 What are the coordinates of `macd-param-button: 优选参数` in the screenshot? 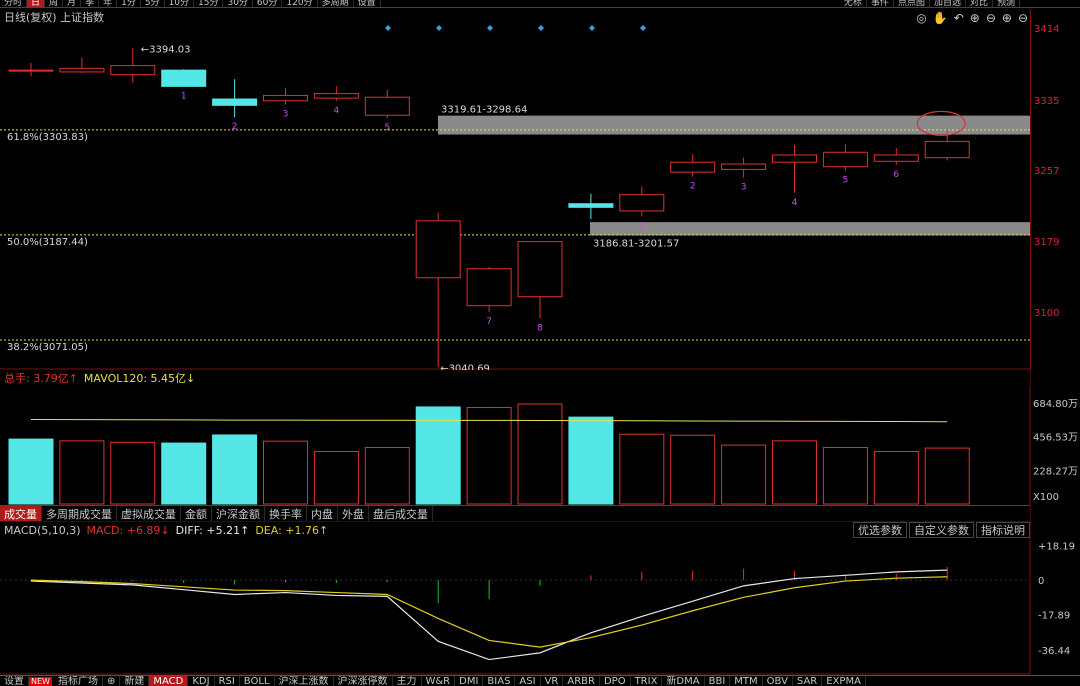 It's located at (880, 530).